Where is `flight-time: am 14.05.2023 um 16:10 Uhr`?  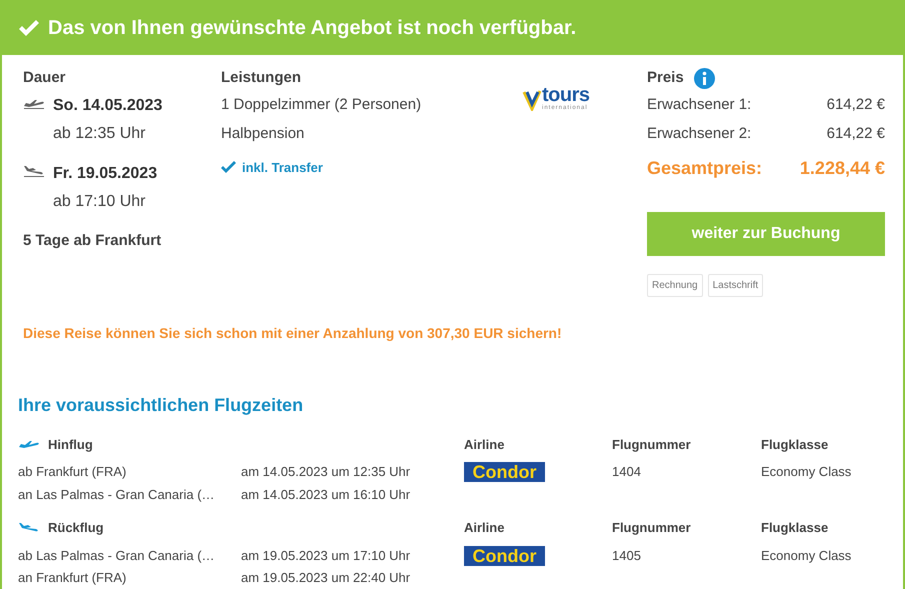
flight-time: am 14.05.2023 um 16:10 Uhr is located at coordinates (326, 495).